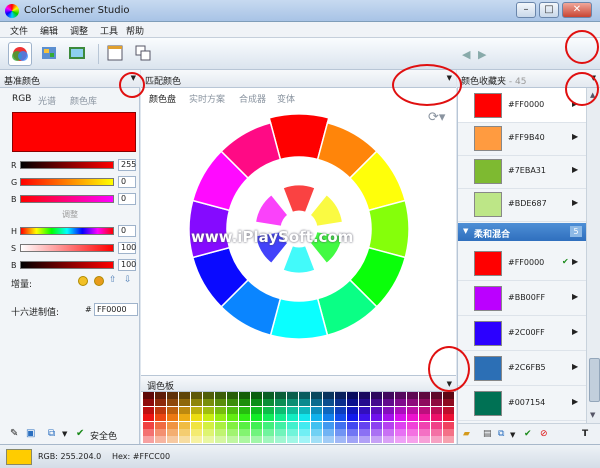 This screenshot has width=600, height=468. What do you see at coordinates (47, 100) in the screenshot?
I see `tab-spectrum: 光谱` at bounding box center [47, 100].